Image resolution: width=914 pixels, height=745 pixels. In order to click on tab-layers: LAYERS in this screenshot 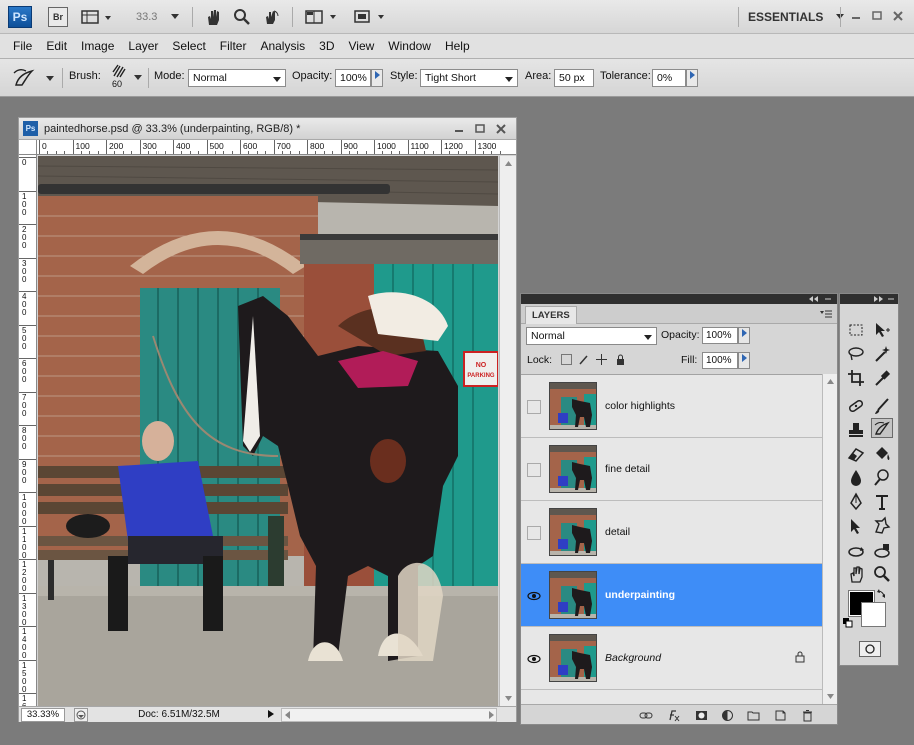, I will do `click(551, 315)`.